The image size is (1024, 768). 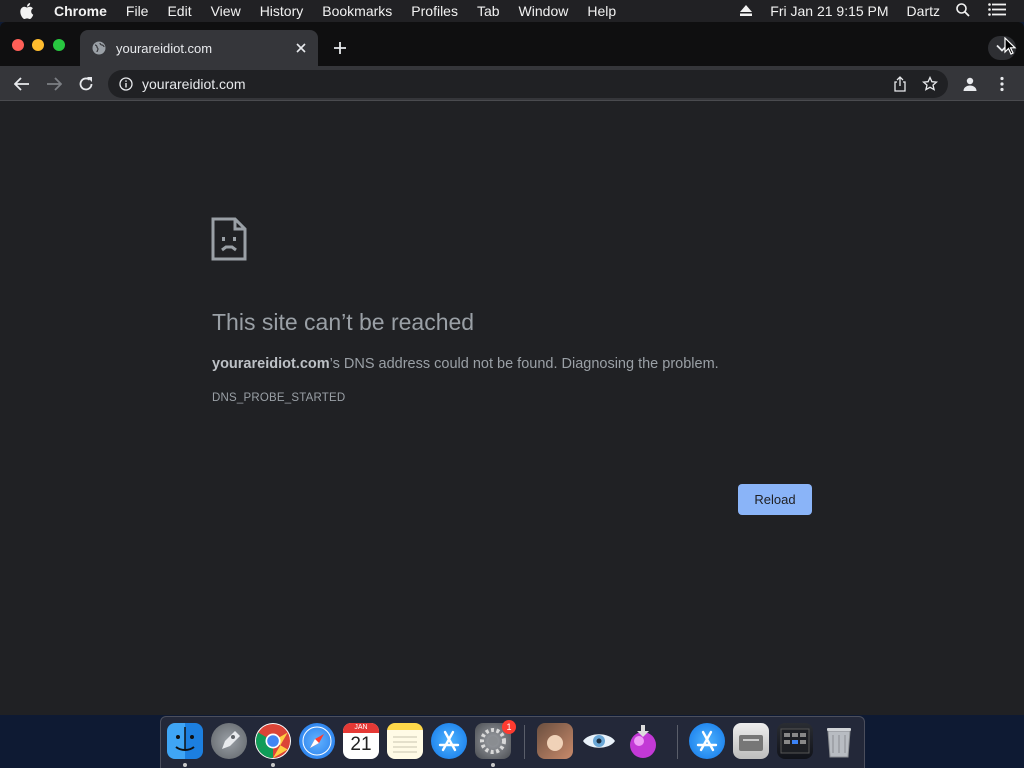 What do you see at coordinates (226, 11) in the screenshot?
I see `menu-view: View` at bounding box center [226, 11].